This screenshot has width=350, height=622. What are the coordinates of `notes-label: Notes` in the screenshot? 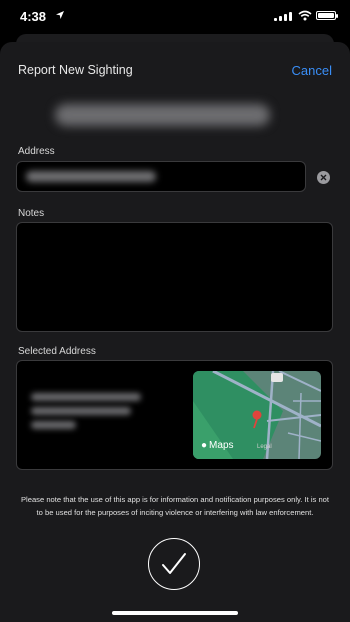 It's located at (31, 213).